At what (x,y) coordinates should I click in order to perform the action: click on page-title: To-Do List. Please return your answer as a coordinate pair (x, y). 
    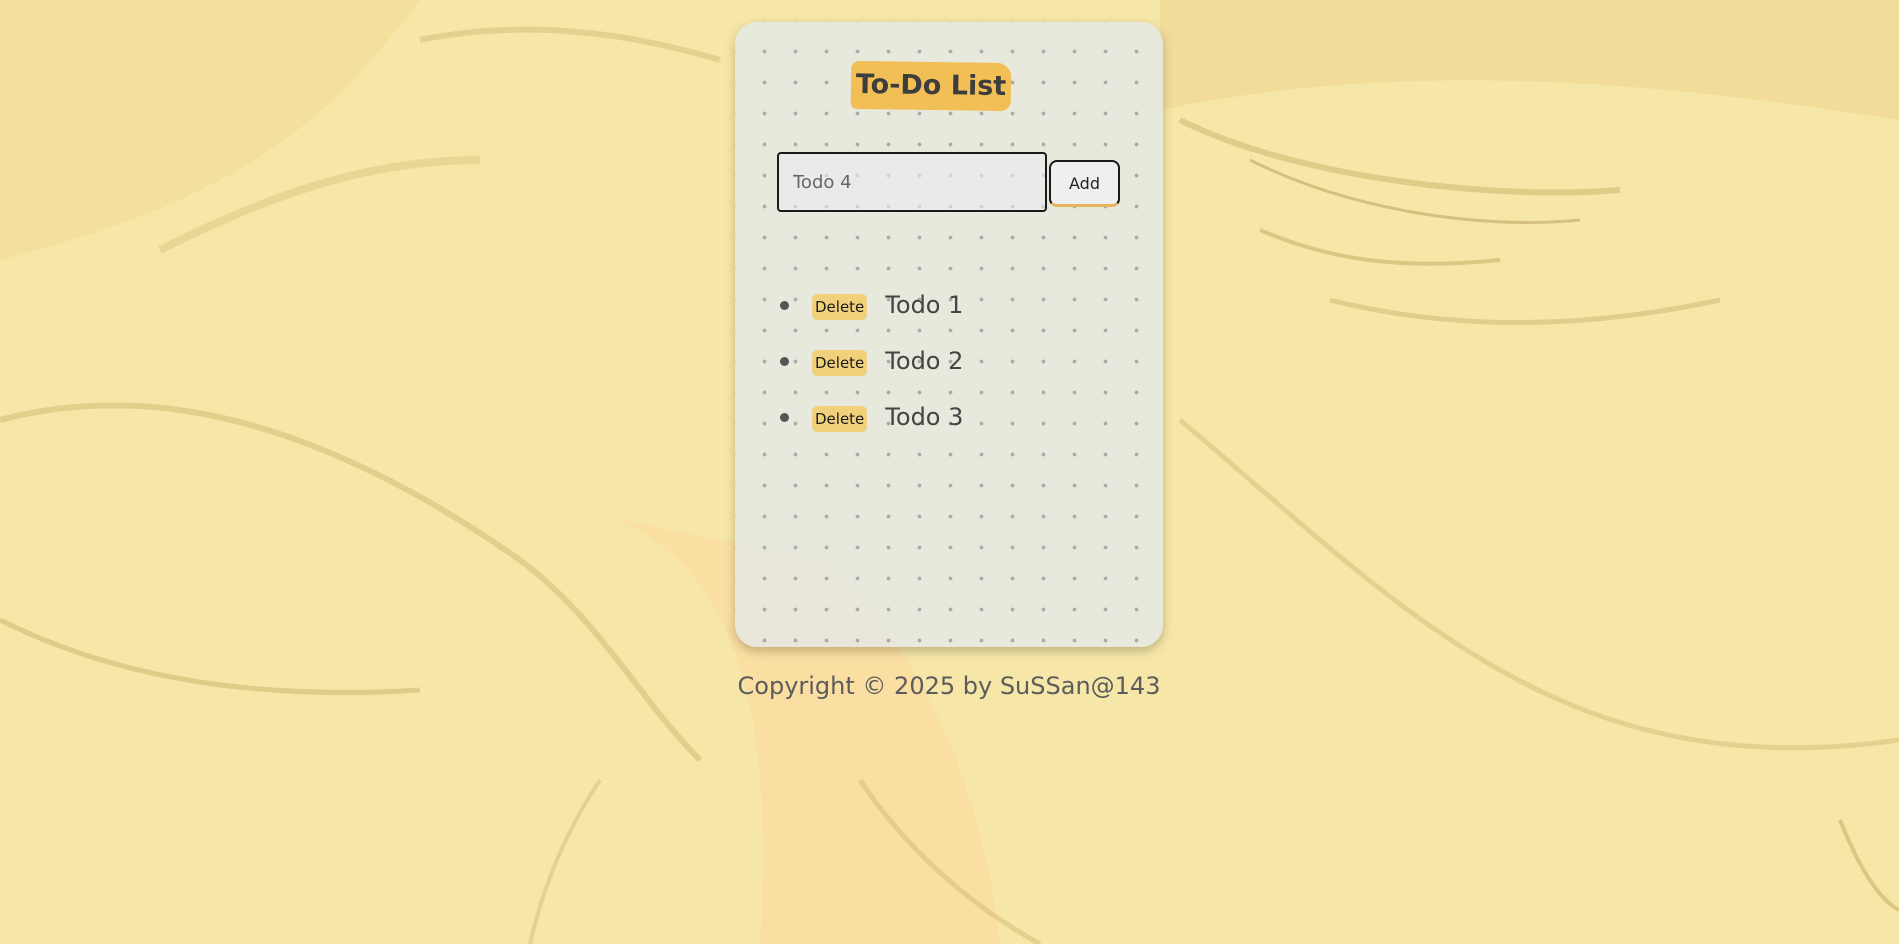
    Looking at the image, I should click on (931, 86).